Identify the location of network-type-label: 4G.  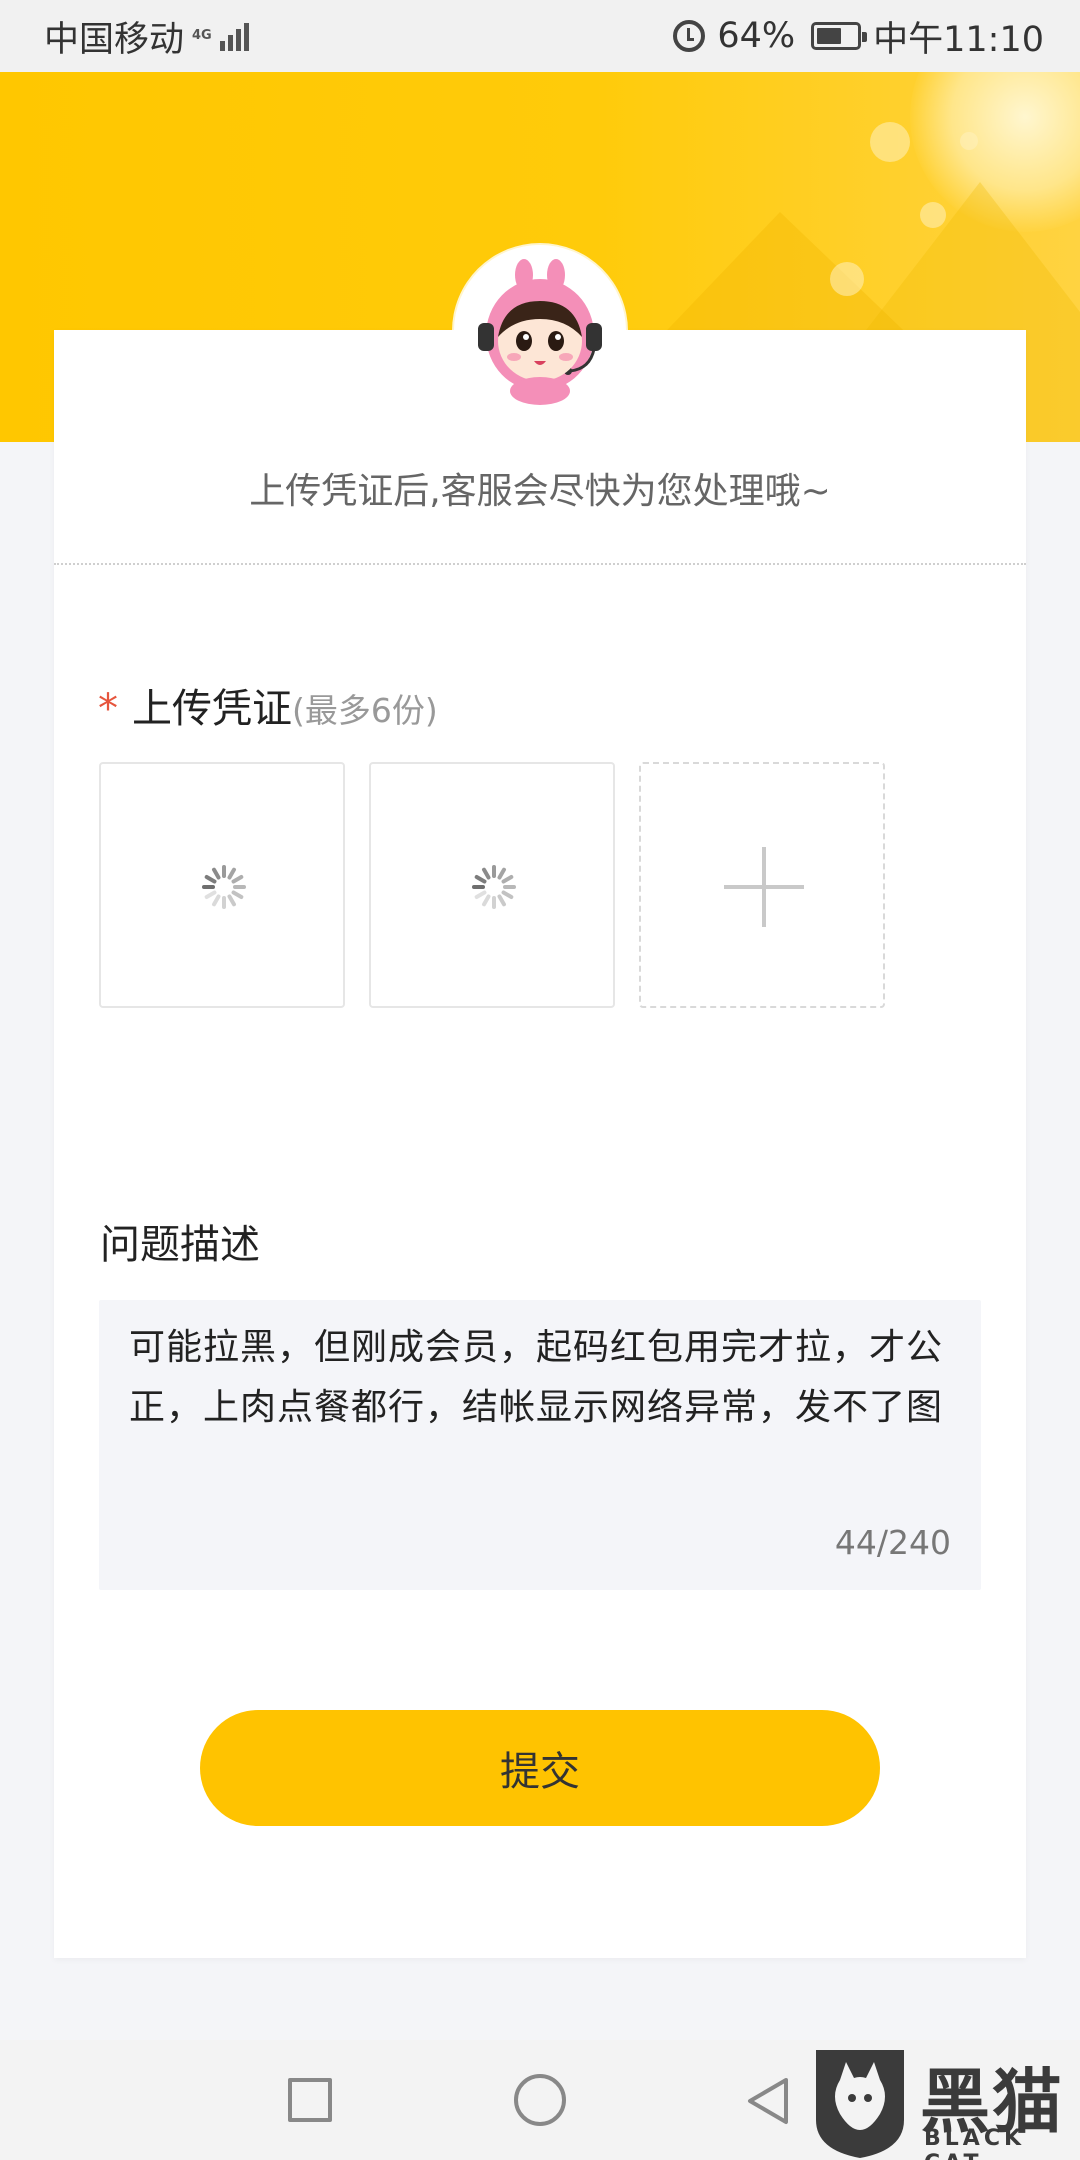
(202, 35).